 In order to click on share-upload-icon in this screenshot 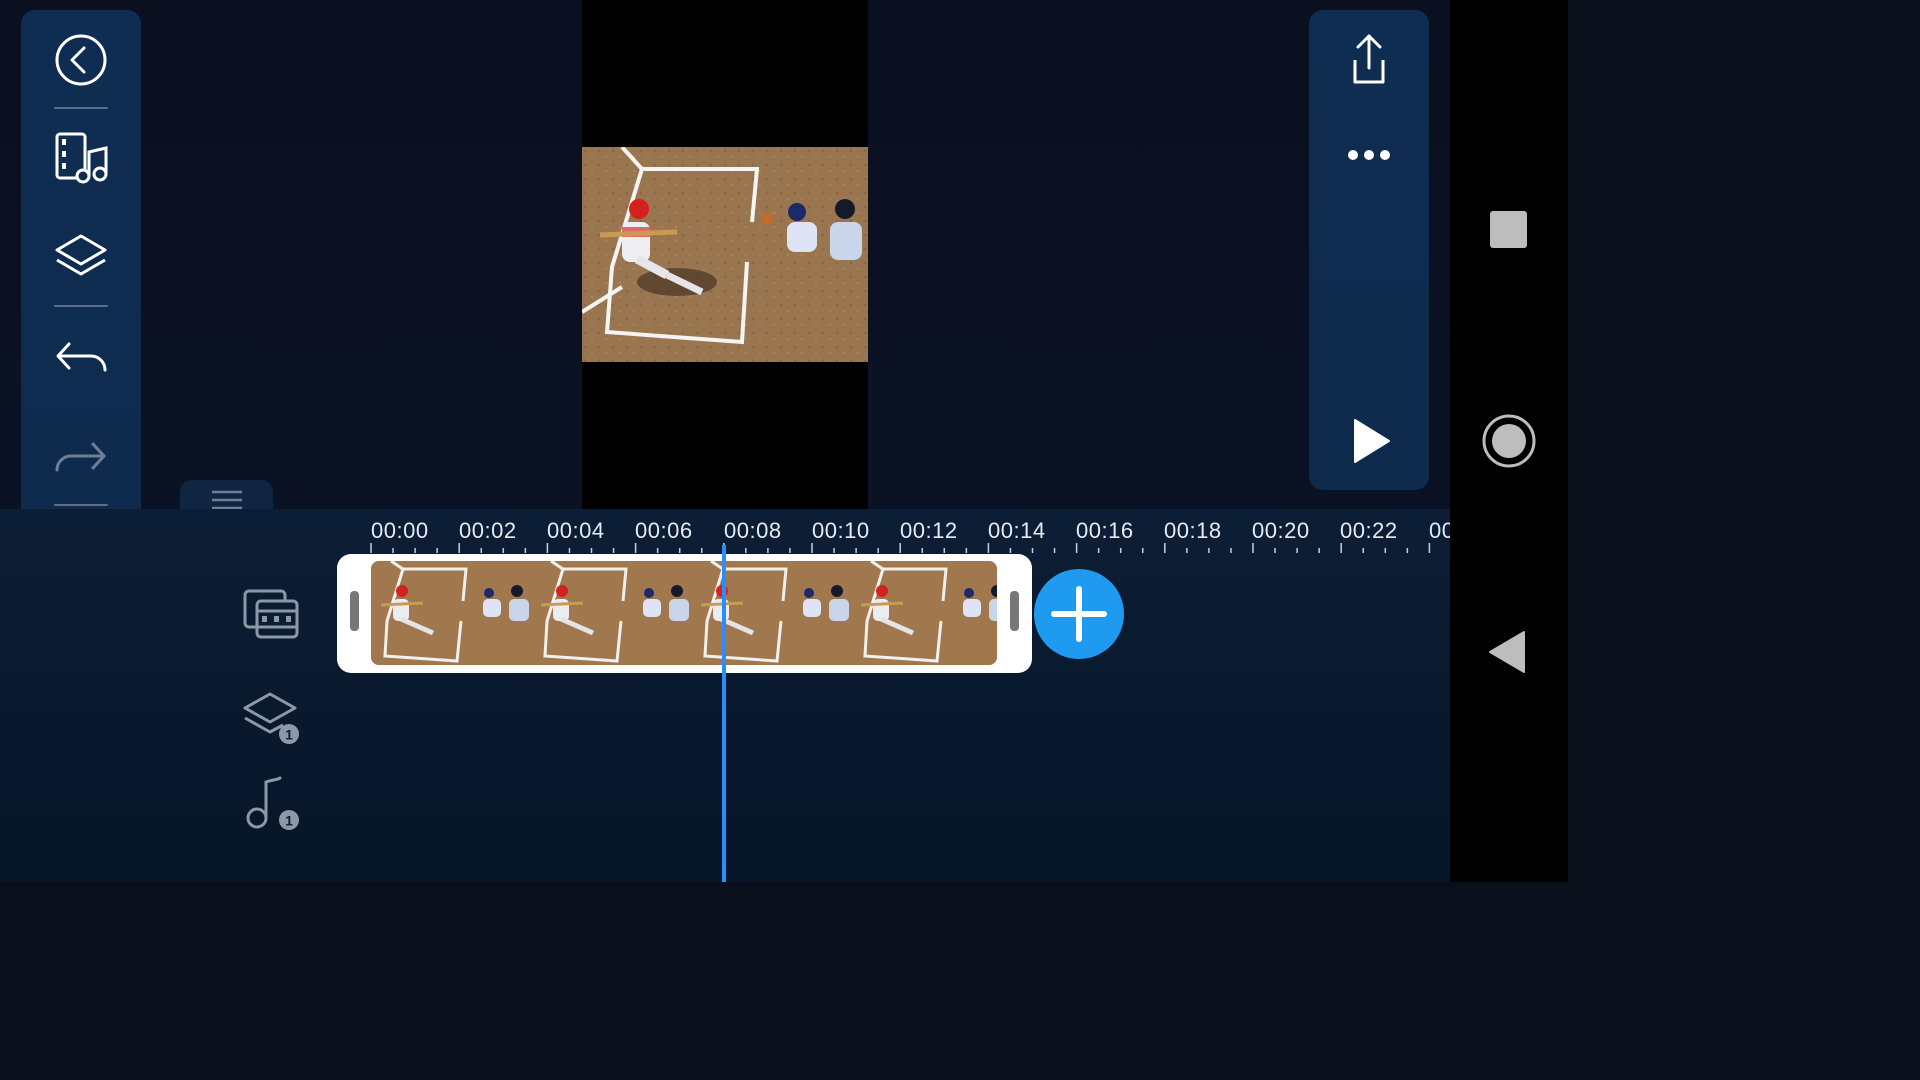, I will do `click(1369, 62)`.